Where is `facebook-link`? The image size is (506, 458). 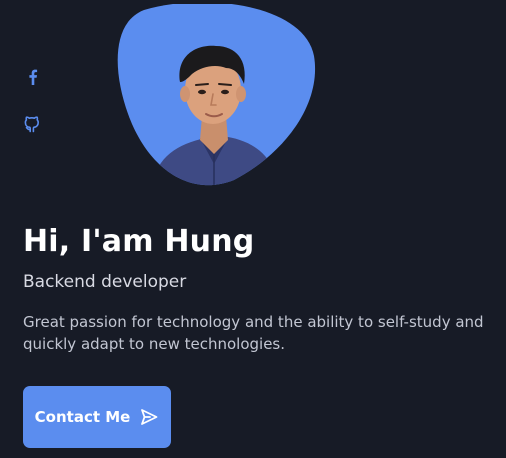
facebook-link is located at coordinates (33, 77).